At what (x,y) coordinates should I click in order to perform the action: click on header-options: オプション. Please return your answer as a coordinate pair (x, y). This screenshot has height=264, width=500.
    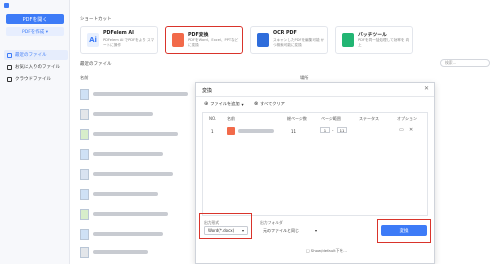
    Looking at the image, I should click on (407, 118).